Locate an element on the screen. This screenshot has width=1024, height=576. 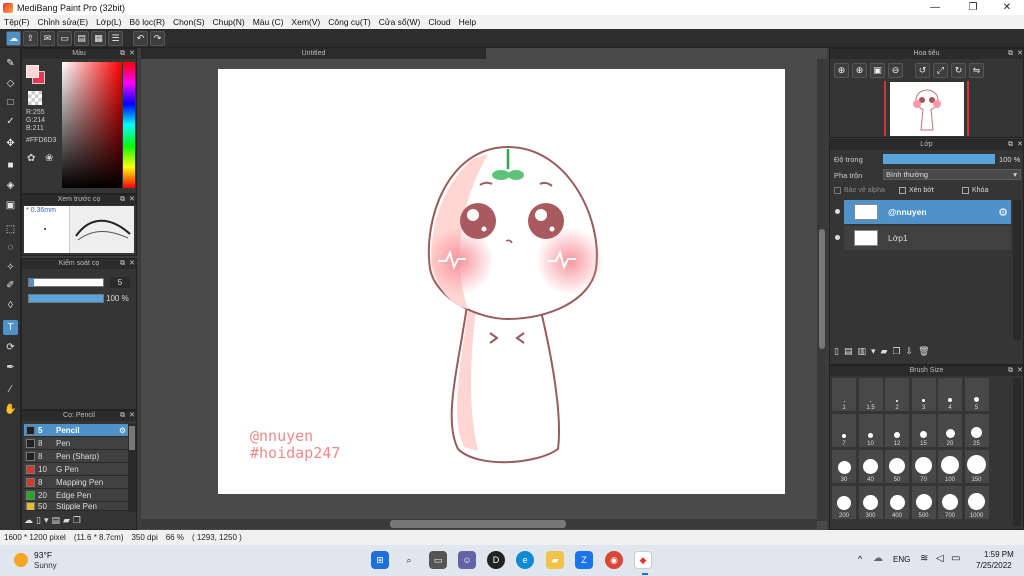
grid-icon: ▦ is located at coordinates (98, 38).